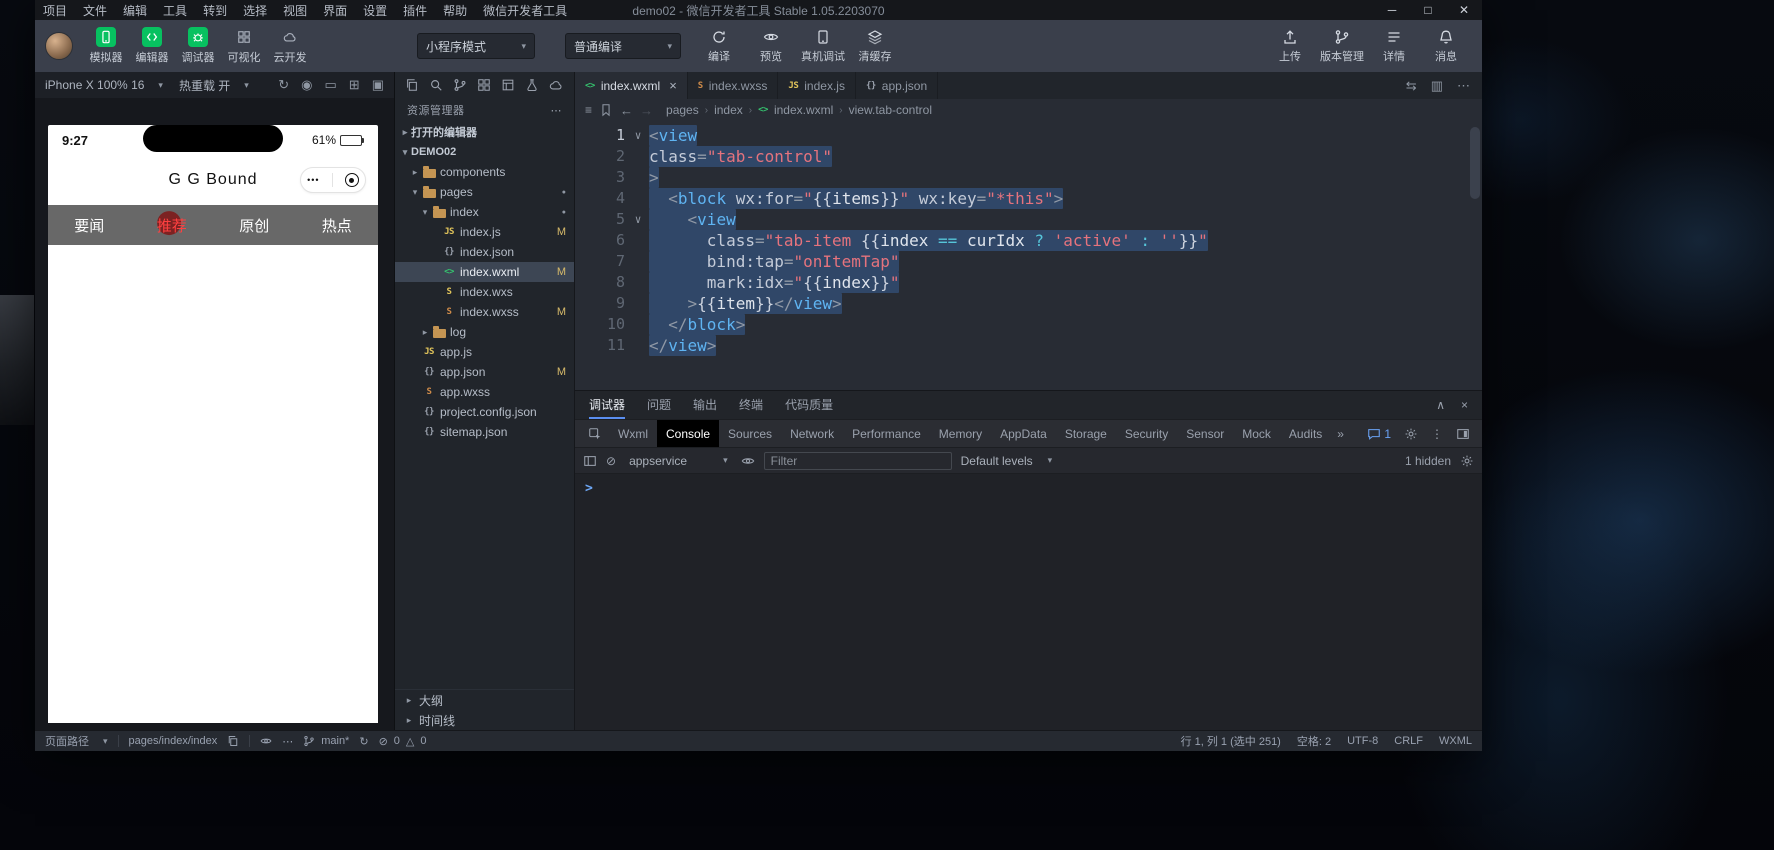  What do you see at coordinates (678, 461) in the screenshot?
I see `context-select: appservice ▾` at bounding box center [678, 461].